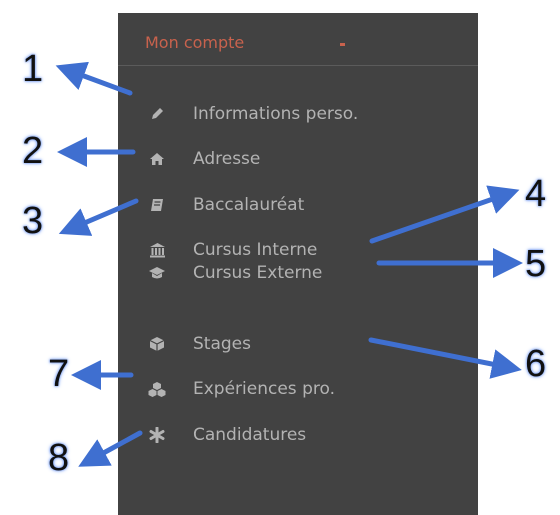  I want to click on annotation-label-1: 1, so click(33, 69).